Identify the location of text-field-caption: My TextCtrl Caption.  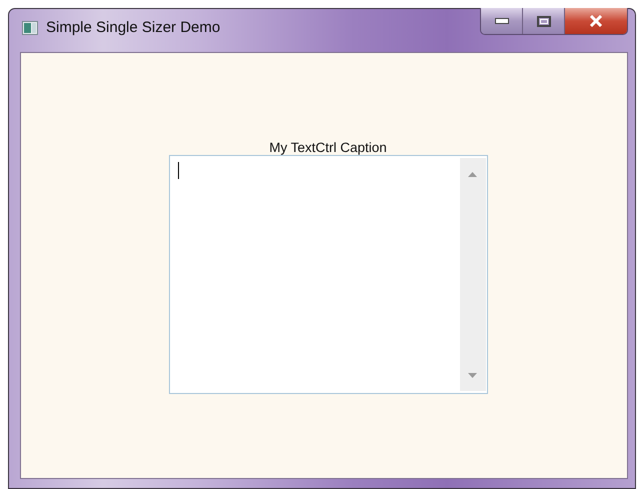
(328, 147).